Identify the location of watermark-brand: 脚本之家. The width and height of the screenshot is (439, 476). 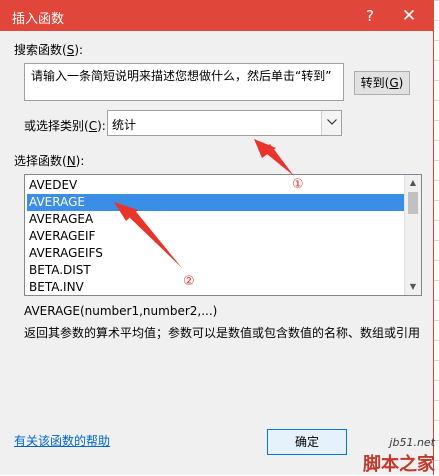
(399, 464).